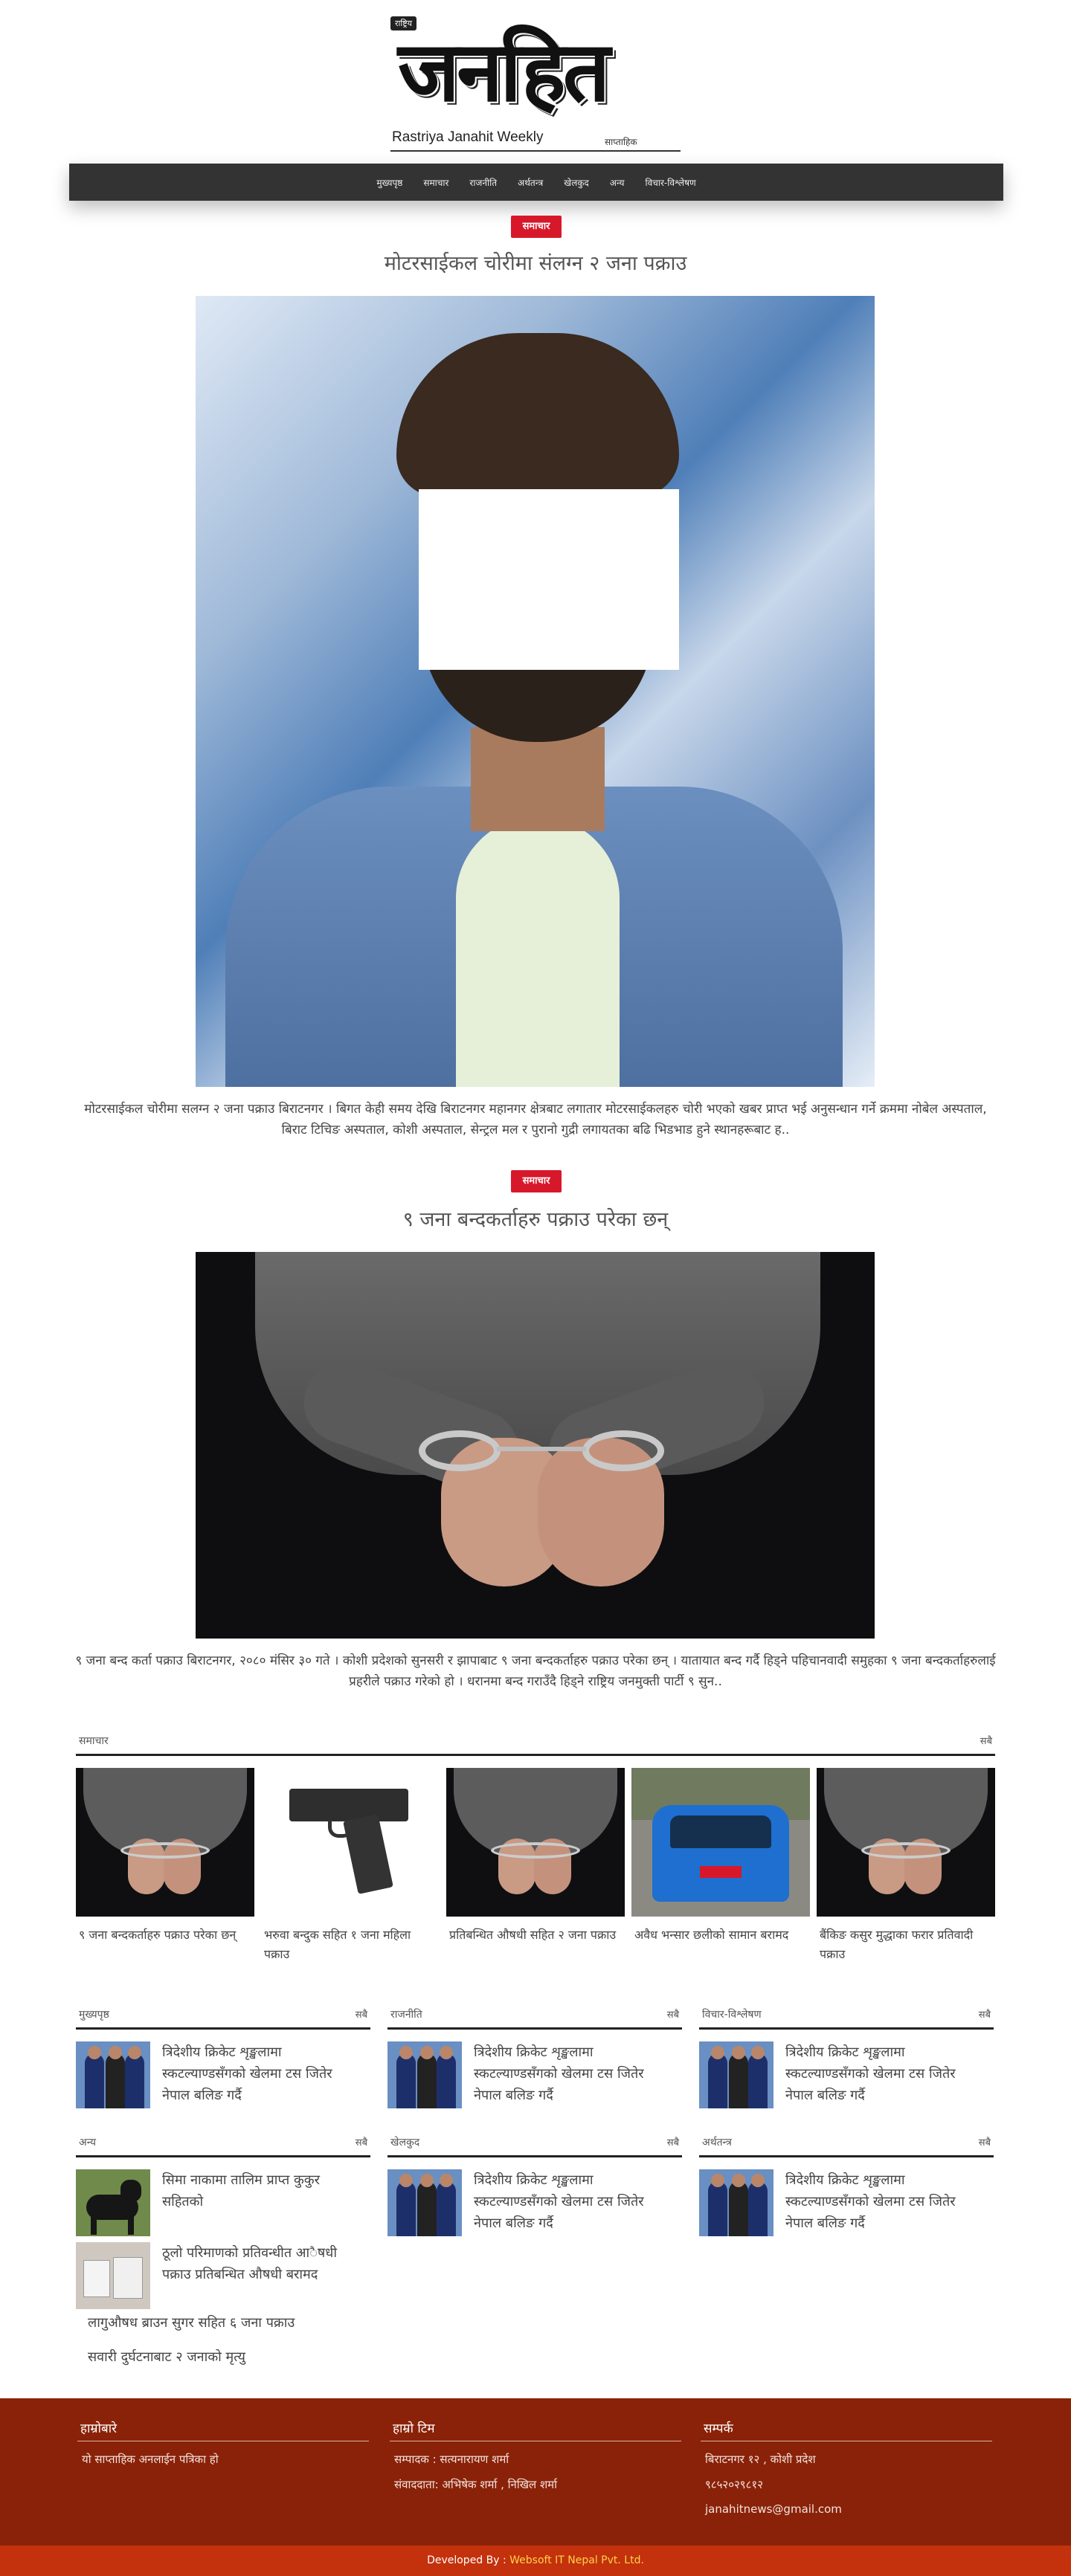 This screenshot has height=2576, width=1071. Describe the element at coordinates (536, 1218) in the screenshot. I see `feature-headline: ९ जना बन्दकर्ताहरु पक्राउ परेका छन्` at that location.